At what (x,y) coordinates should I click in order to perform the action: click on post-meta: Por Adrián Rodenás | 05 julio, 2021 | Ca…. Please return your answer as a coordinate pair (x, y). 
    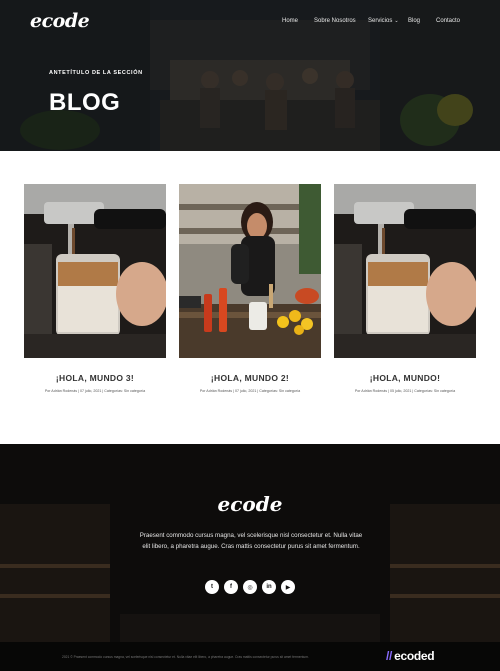
    Looking at the image, I should click on (405, 391).